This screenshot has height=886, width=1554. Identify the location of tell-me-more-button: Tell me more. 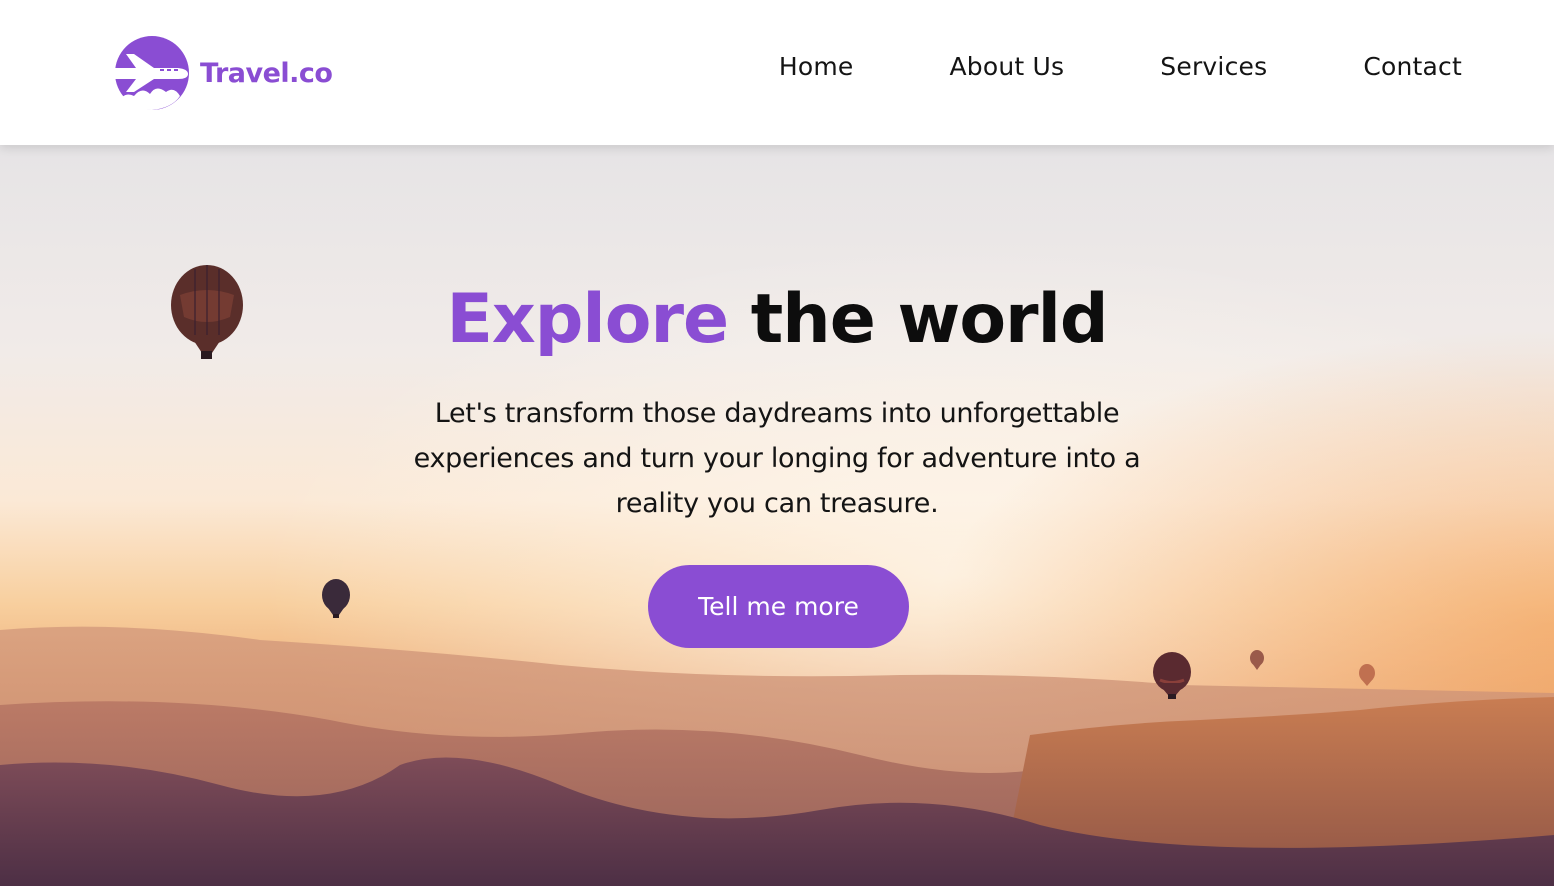
(778, 606).